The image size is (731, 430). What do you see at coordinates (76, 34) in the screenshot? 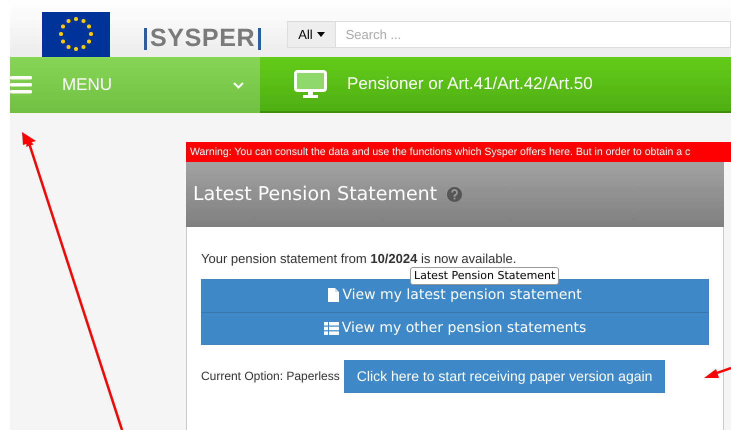
I see `flag-logo-icon` at bounding box center [76, 34].